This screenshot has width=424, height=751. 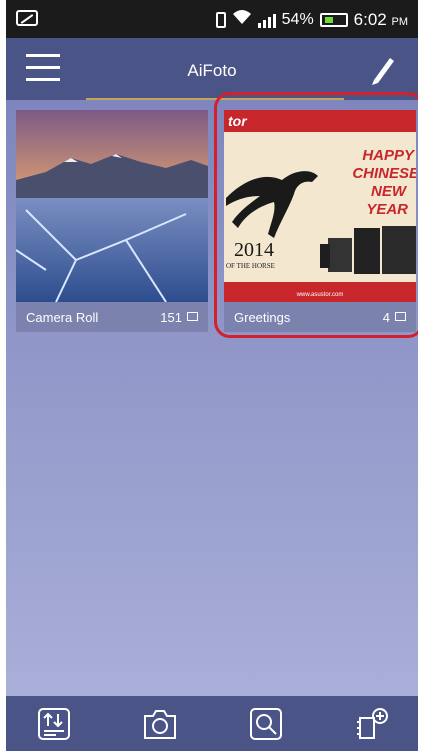 I want to click on album-meta: Camera Roll 151, so click(x=112, y=317).